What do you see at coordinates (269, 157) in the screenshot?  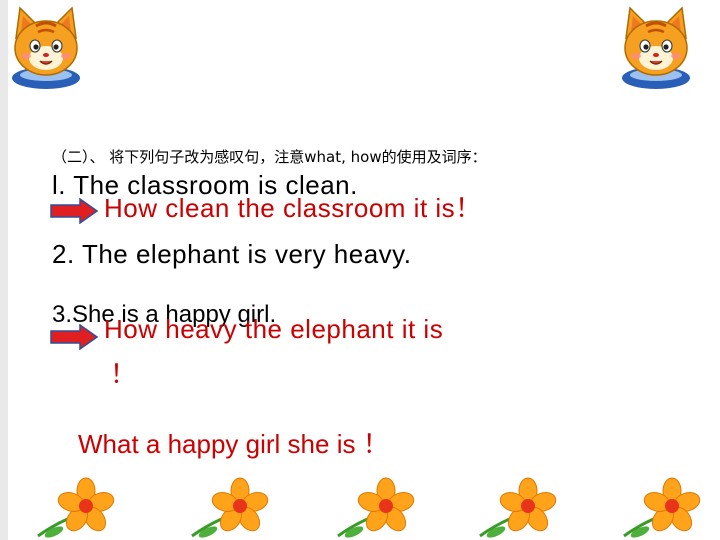 I see `exercise-instruction: （二）、 将下列句子改为感叹句，注意what, how的使用及词序：` at bounding box center [269, 157].